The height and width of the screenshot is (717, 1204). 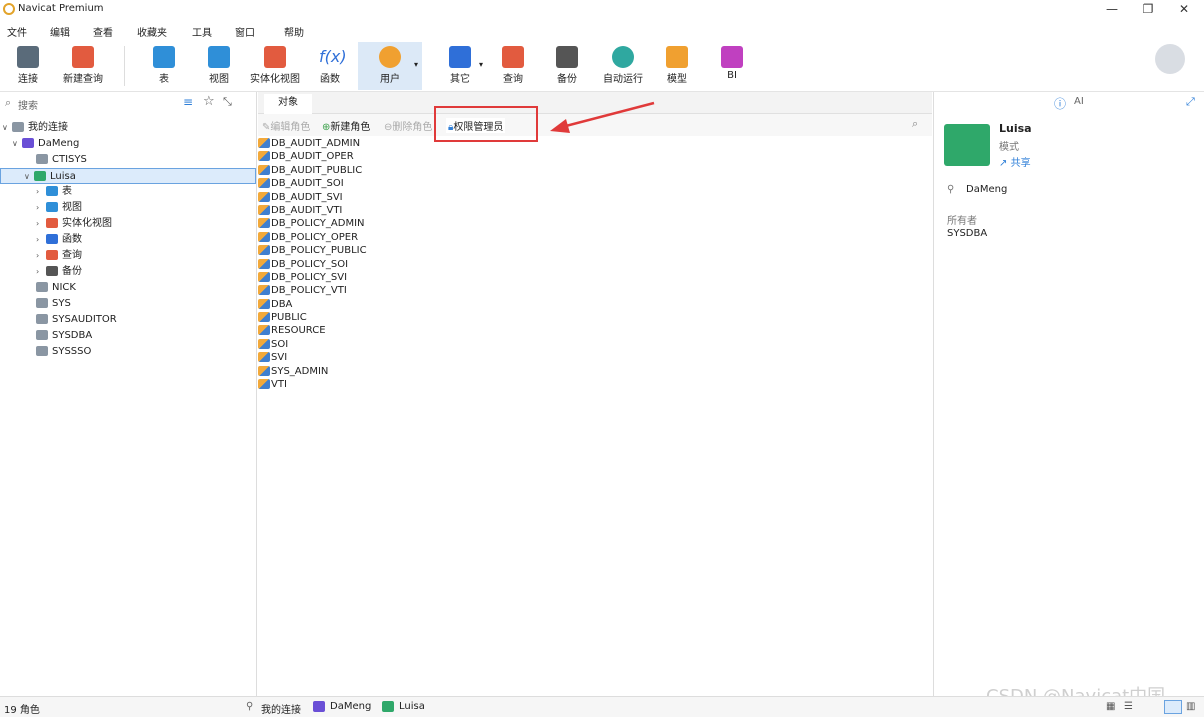 I want to click on user-button: 用户 ▾, so click(x=390, y=66).